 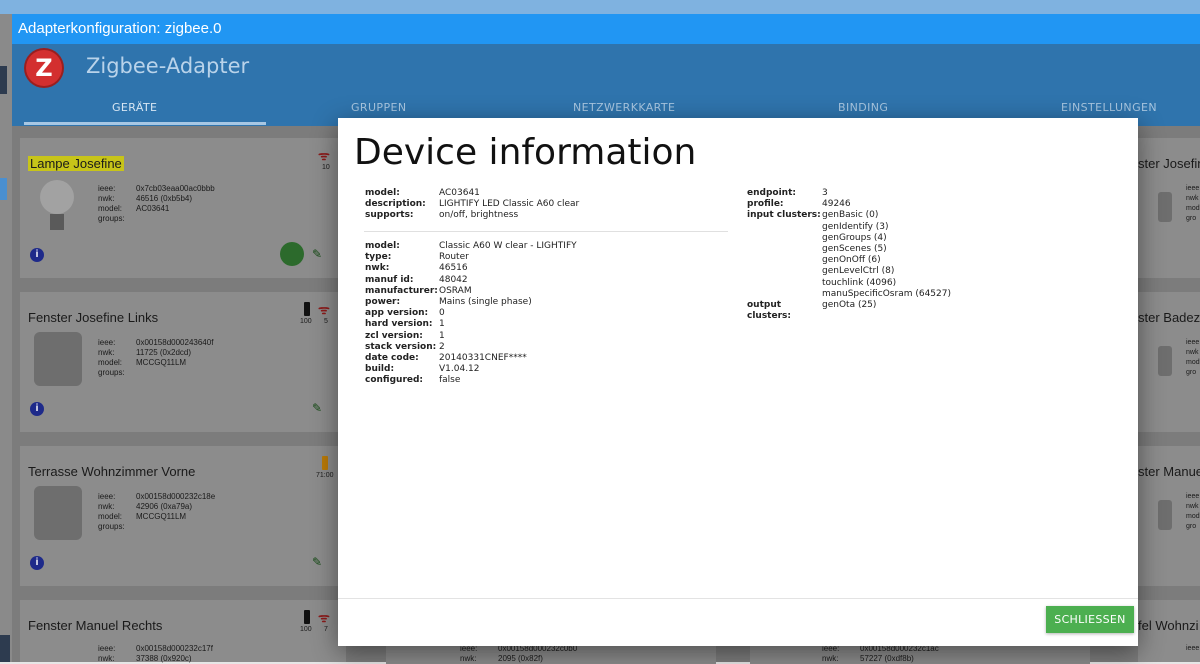 I want to click on model-value: AC03641, so click(x=153, y=208).